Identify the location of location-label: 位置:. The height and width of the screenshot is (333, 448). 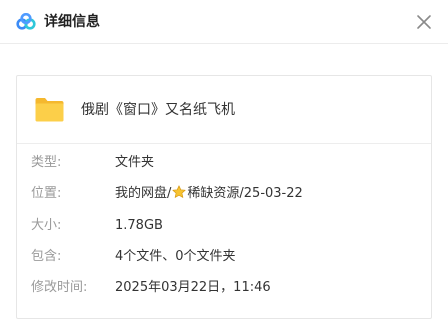
(46, 193).